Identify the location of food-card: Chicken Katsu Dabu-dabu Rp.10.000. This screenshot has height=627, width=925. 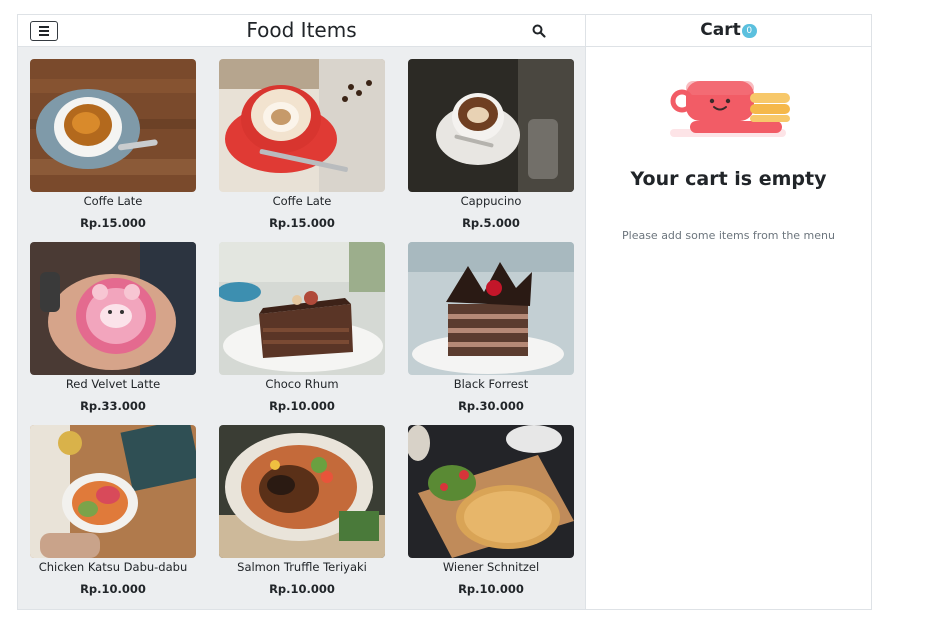
(113, 512).